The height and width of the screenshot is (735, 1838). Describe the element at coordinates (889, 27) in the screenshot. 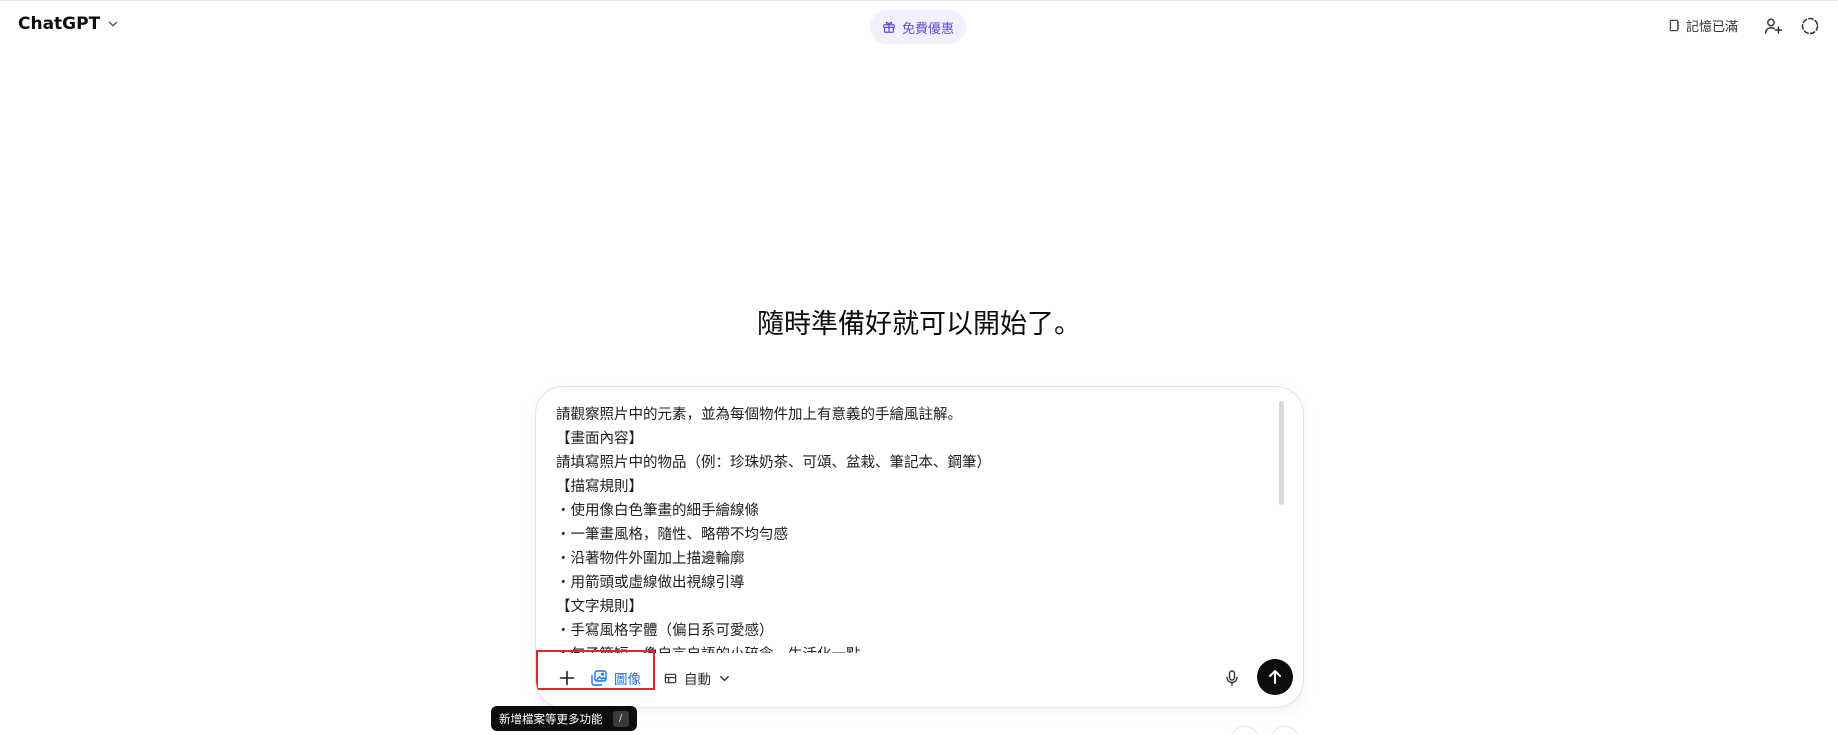

I see `gift-icon` at that location.